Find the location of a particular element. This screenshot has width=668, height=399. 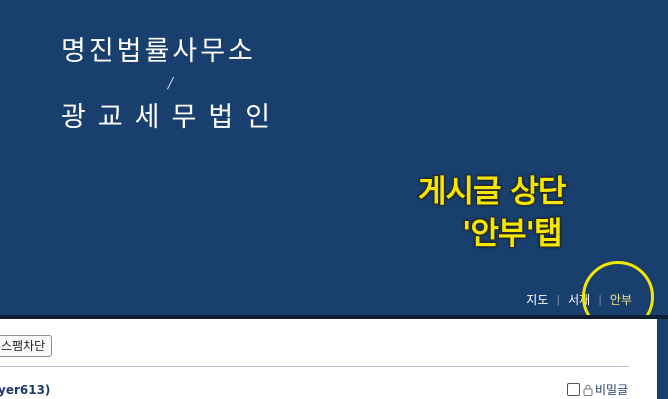

nav-library-link: 서재 is located at coordinates (579, 299).